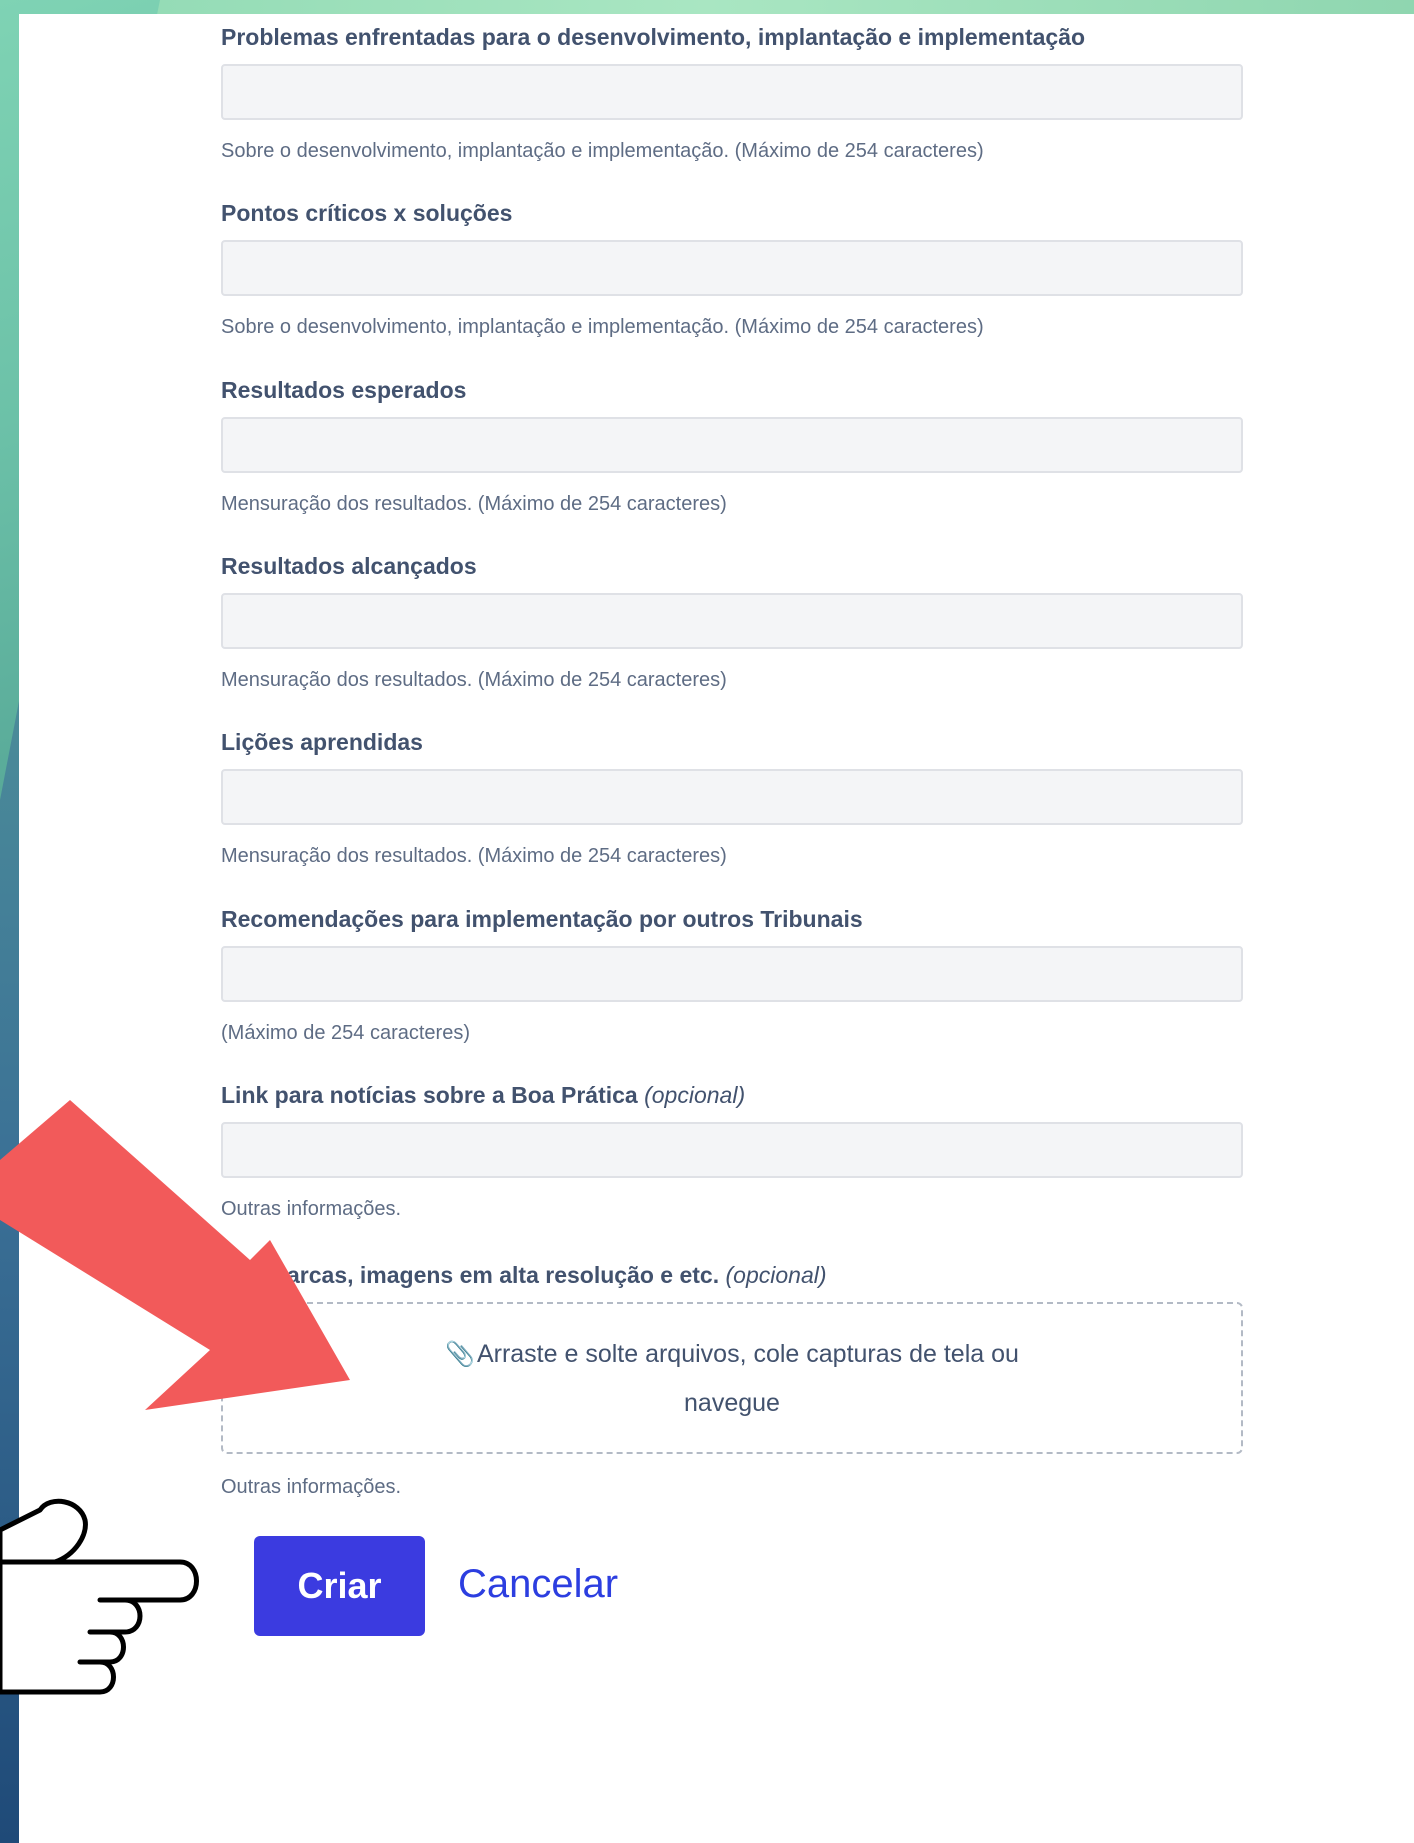 This screenshot has width=1414, height=1843. Describe the element at coordinates (99, 1596) in the screenshot. I see `pointing-hand-icon` at that location.